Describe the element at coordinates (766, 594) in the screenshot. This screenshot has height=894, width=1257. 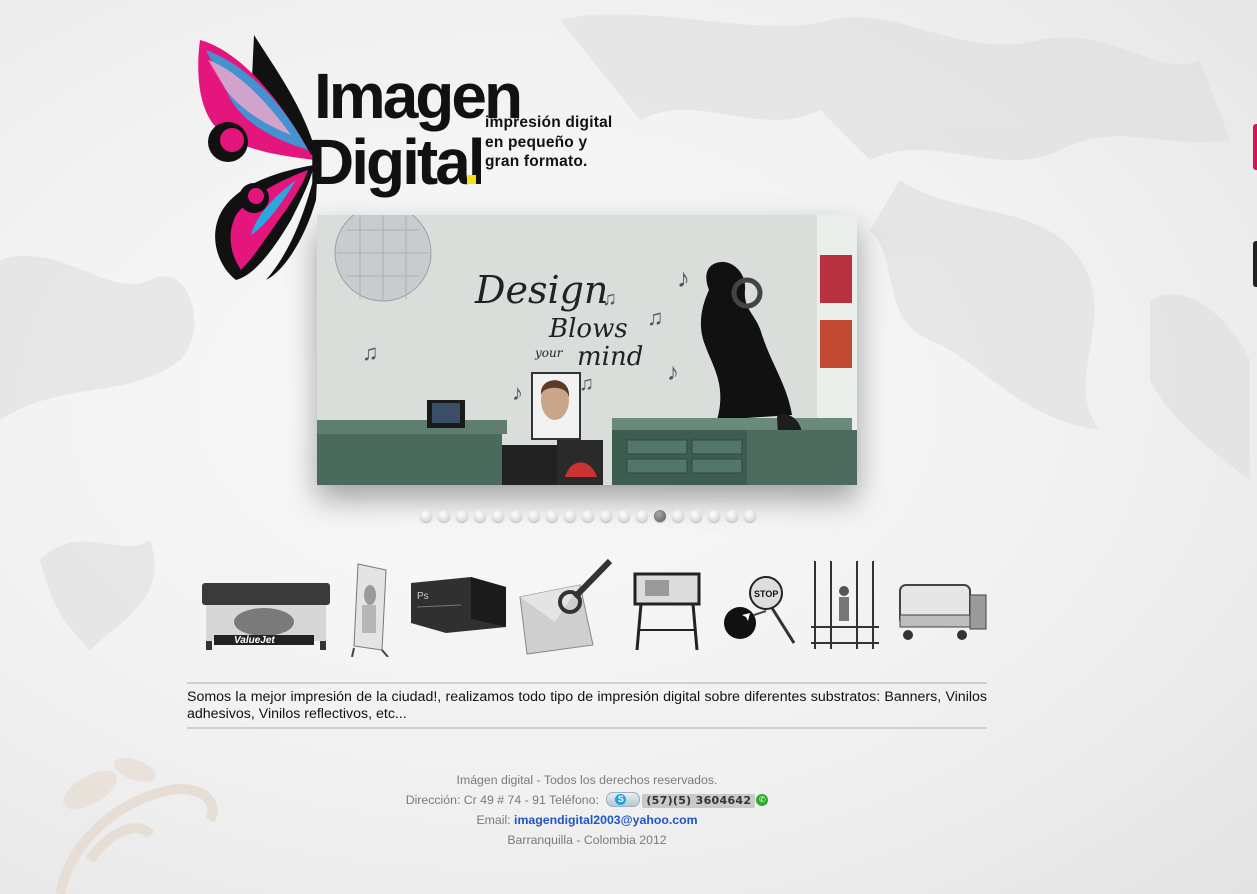
I see `stop-label: STOP` at that location.